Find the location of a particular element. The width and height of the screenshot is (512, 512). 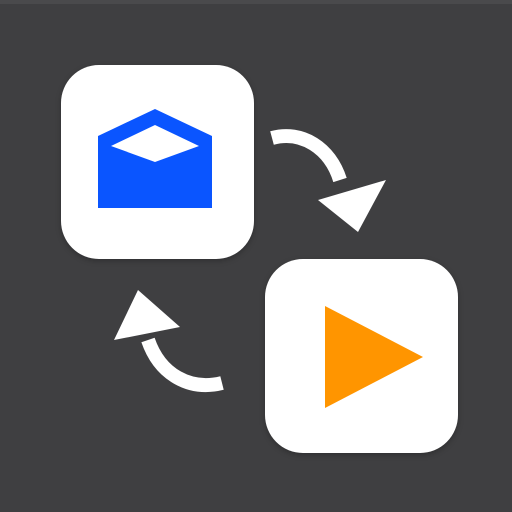

play-icon is located at coordinates (374, 357).